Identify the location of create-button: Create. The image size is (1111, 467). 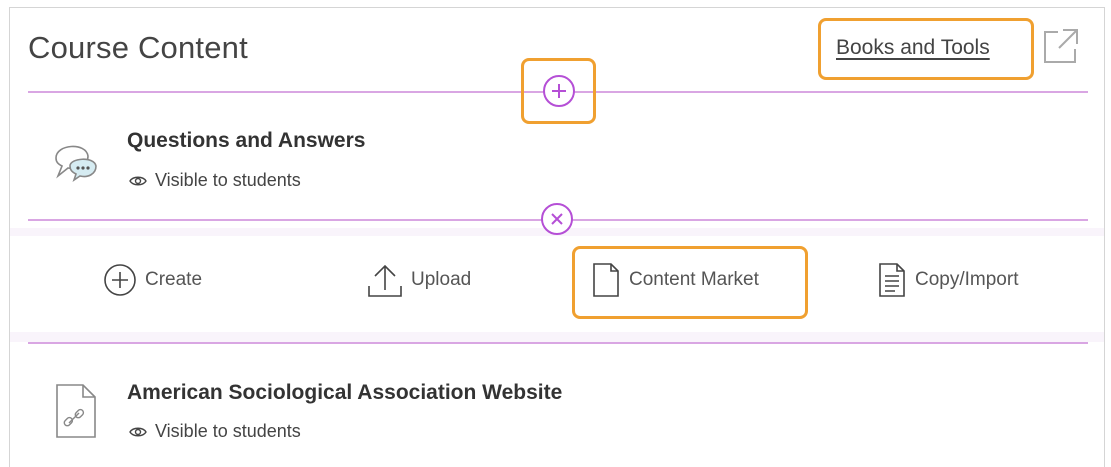
(152, 280).